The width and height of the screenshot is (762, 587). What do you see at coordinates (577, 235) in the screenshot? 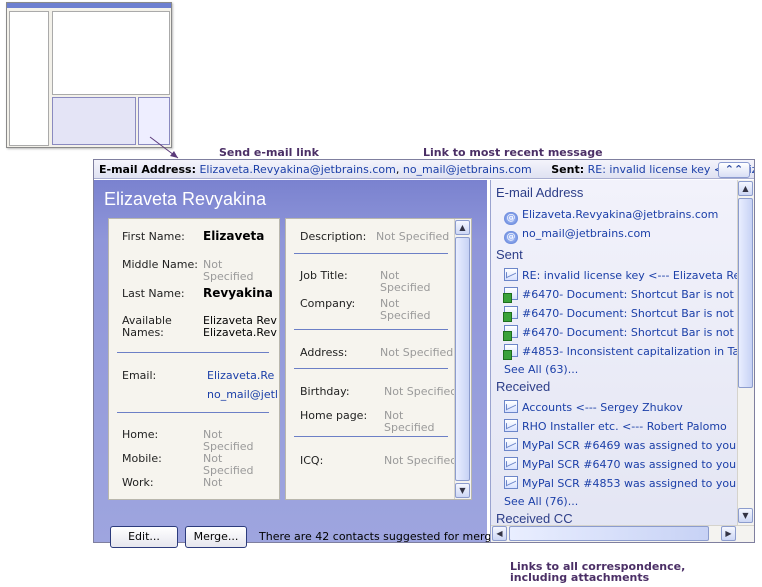
I see `email-address-link: @ no_mail@jetbrains.com` at bounding box center [577, 235].